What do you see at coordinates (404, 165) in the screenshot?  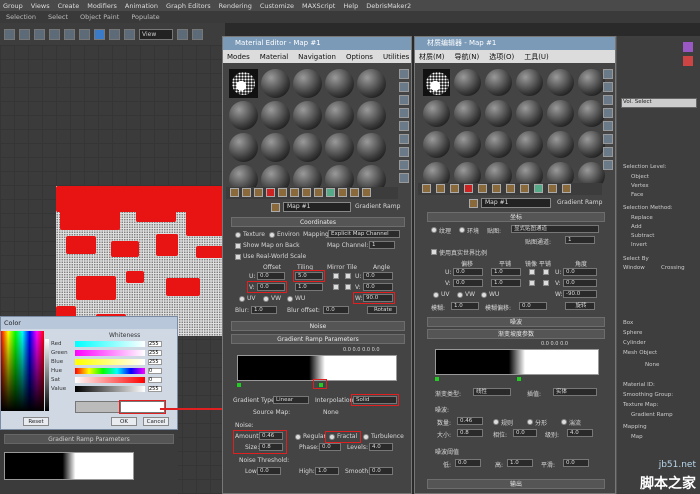 I see `select-by-material-icon` at bounding box center [404, 165].